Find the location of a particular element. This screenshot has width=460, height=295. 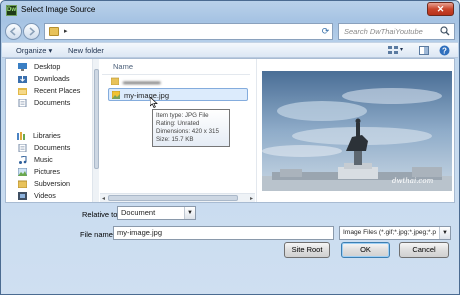

search-input: Search DwThaiYoutube is located at coordinates (396, 31).